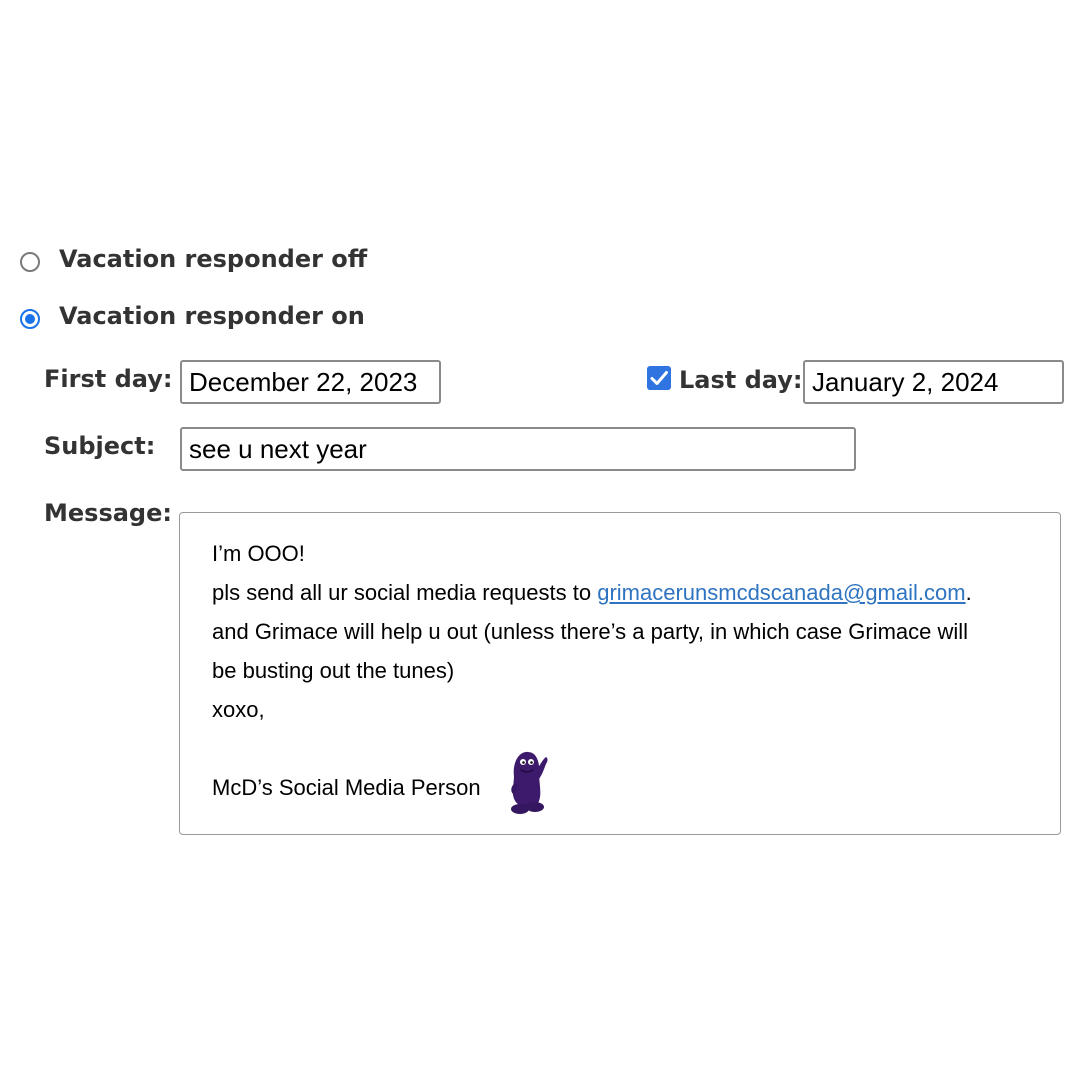 The width and height of the screenshot is (1080, 1080). Describe the element at coordinates (108, 513) in the screenshot. I see `message-label: Message:` at that location.